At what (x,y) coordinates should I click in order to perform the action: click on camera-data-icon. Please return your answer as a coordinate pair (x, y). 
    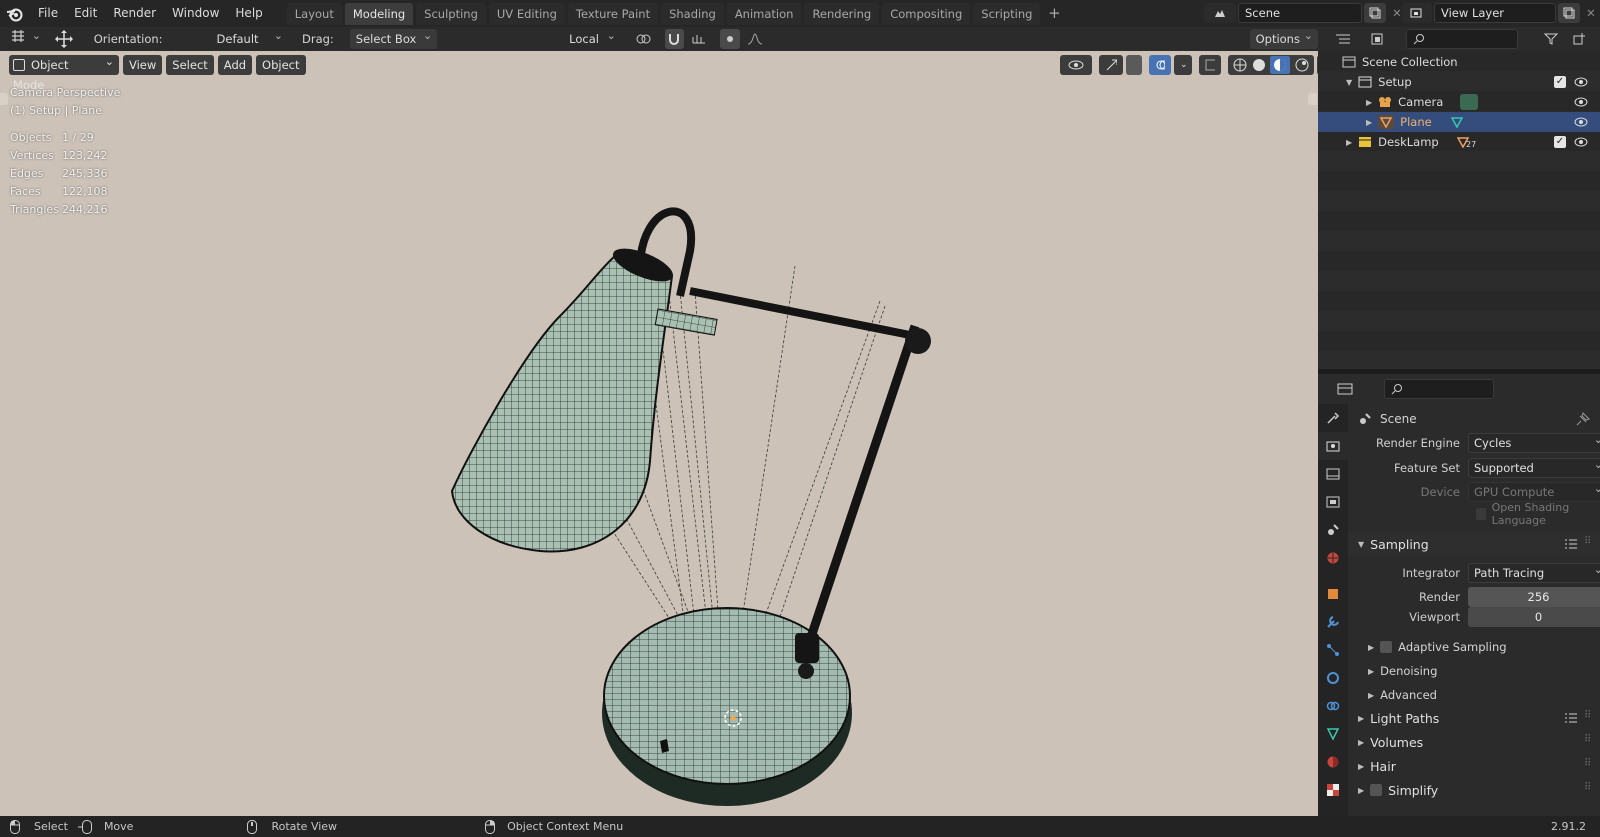
    Looking at the image, I should click on (1469, 102).